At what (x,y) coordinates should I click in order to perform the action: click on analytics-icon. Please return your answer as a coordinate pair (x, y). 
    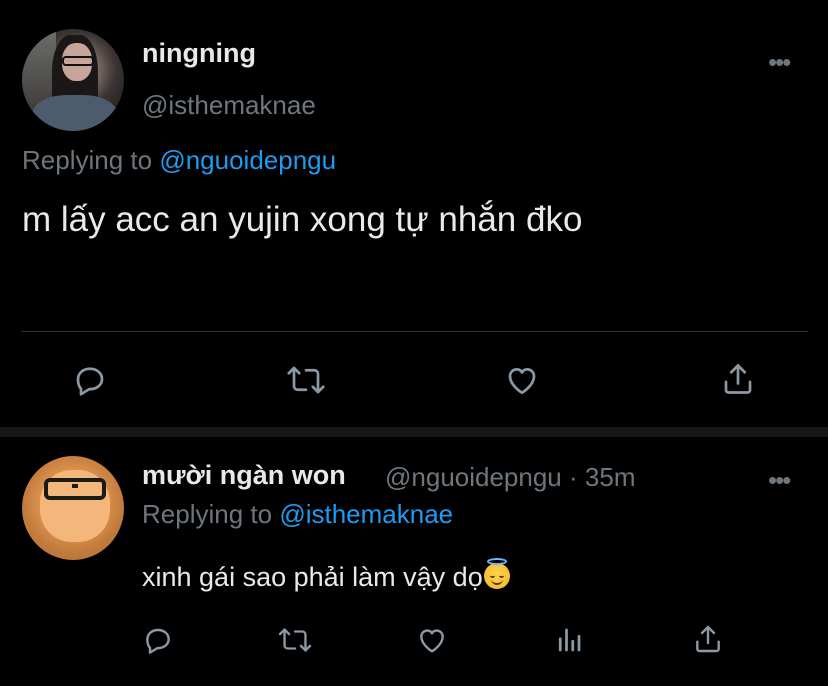
    Looking at the image, I should click on (569, 640).